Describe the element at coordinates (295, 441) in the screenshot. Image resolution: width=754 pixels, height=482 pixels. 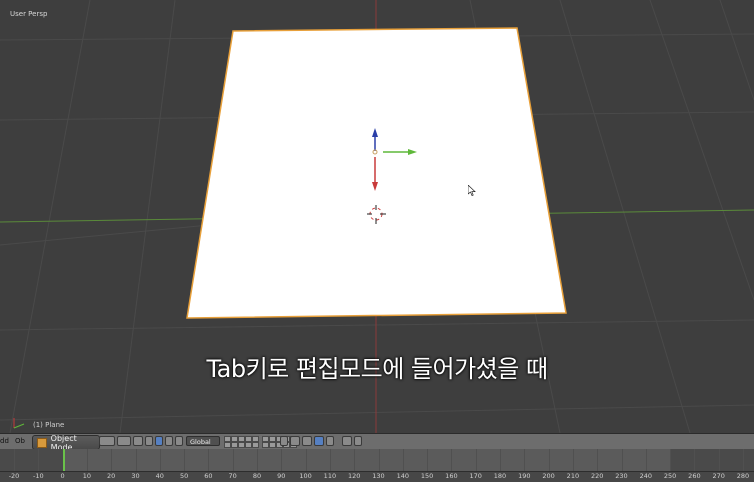
I see `proportional-edit-button` at that location.